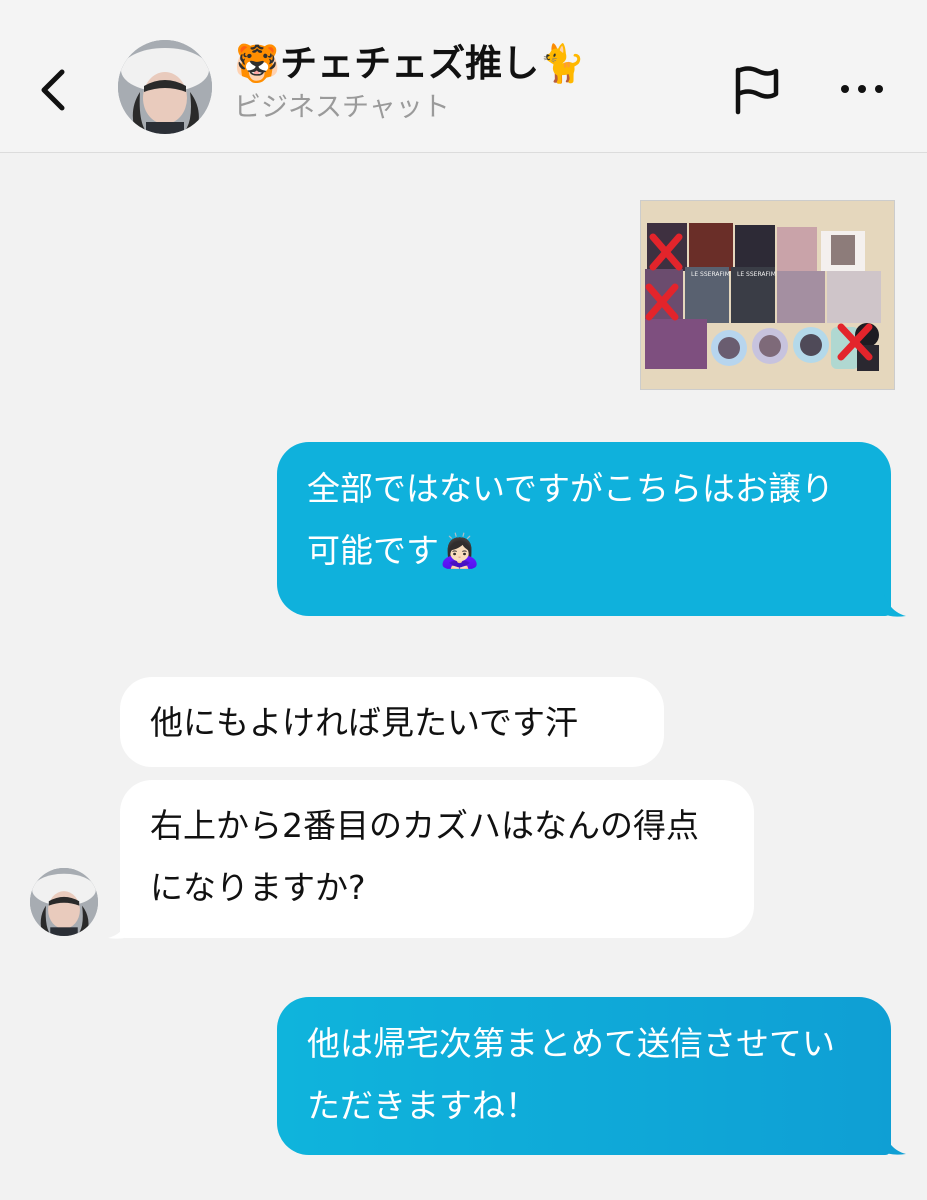 Image resolution: width=927 pixels, height=1200 pixels. I want to click on incoming-message: 他にもよければ見たいです汗, so click(392, 722).